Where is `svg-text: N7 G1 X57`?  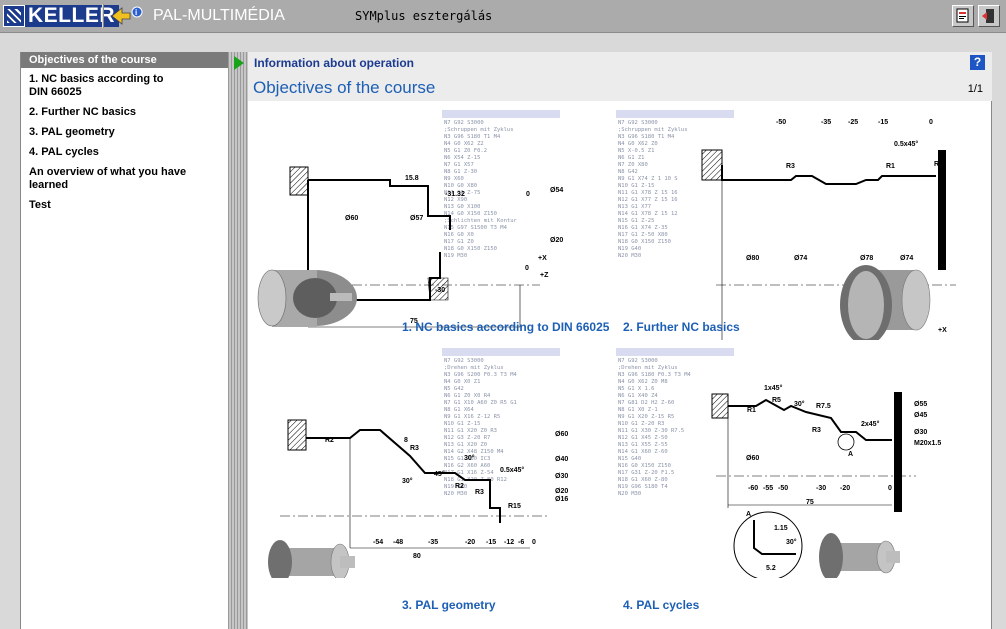 svg-text: N7 G1 X57 is located at coordinates (459, 165).